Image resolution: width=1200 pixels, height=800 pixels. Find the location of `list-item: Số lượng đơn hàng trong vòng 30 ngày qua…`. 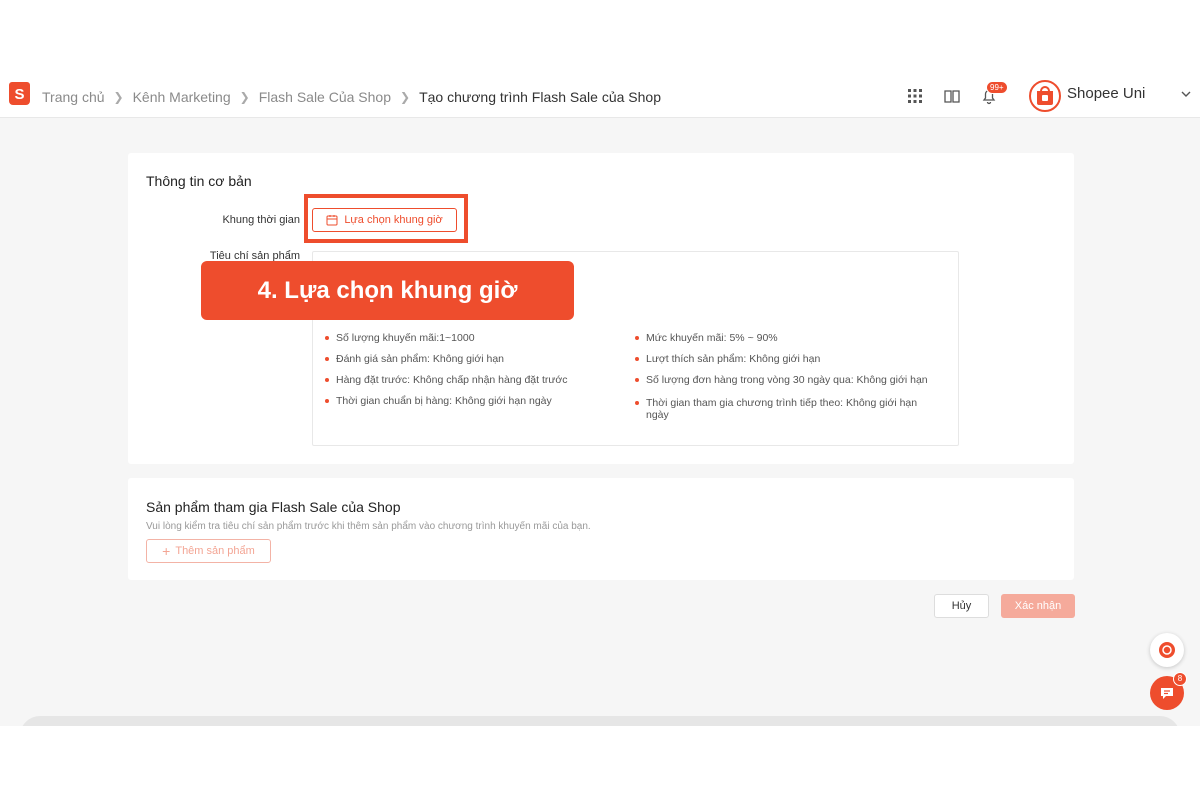

list-item: Số lượng đơn hàng trong vòng 30 ngày qua… is located at coordinates (783, 380).